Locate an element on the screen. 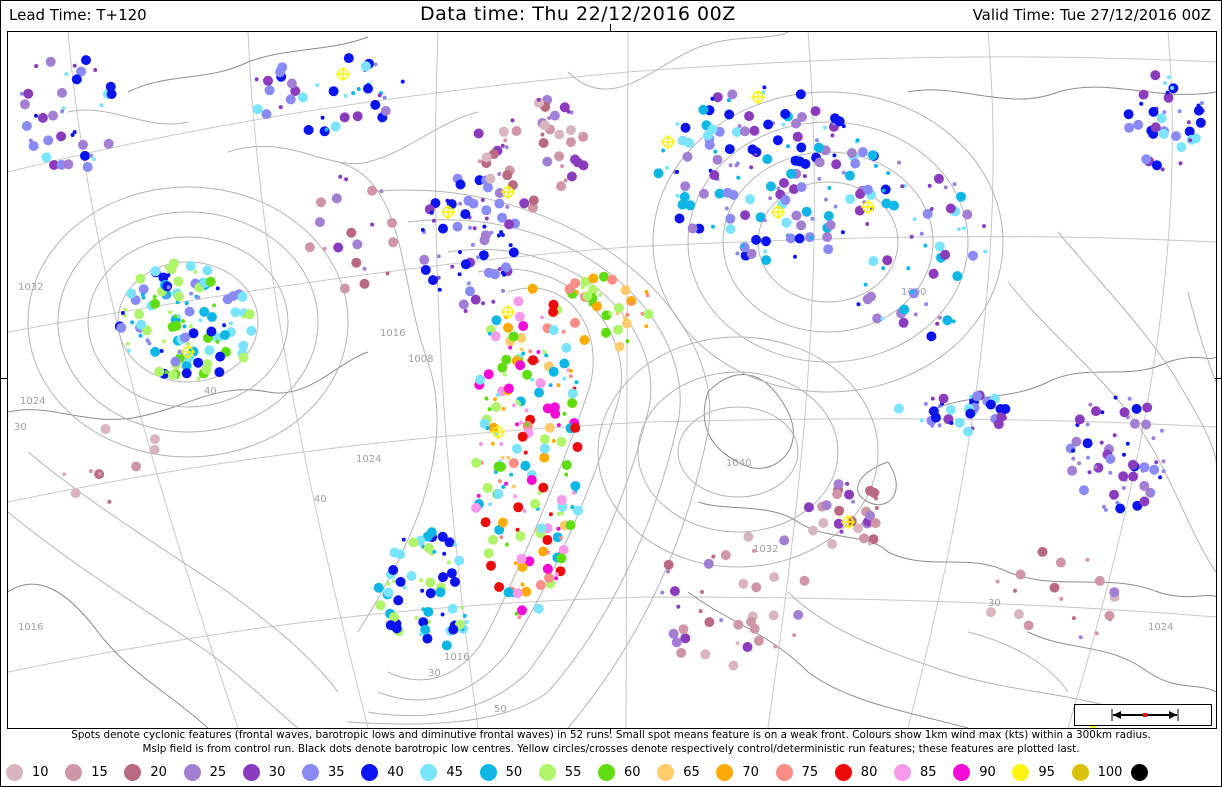  control-cross-icon is located at coordinates (668, 142).